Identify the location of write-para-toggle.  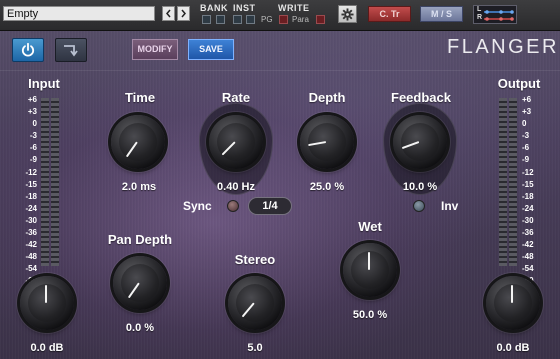
(320, 19).